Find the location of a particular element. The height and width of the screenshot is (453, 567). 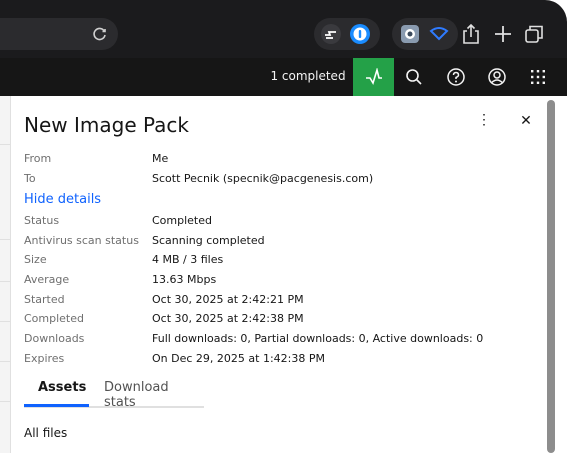

tab-assets: Assets is located at coordinates (62, 387).